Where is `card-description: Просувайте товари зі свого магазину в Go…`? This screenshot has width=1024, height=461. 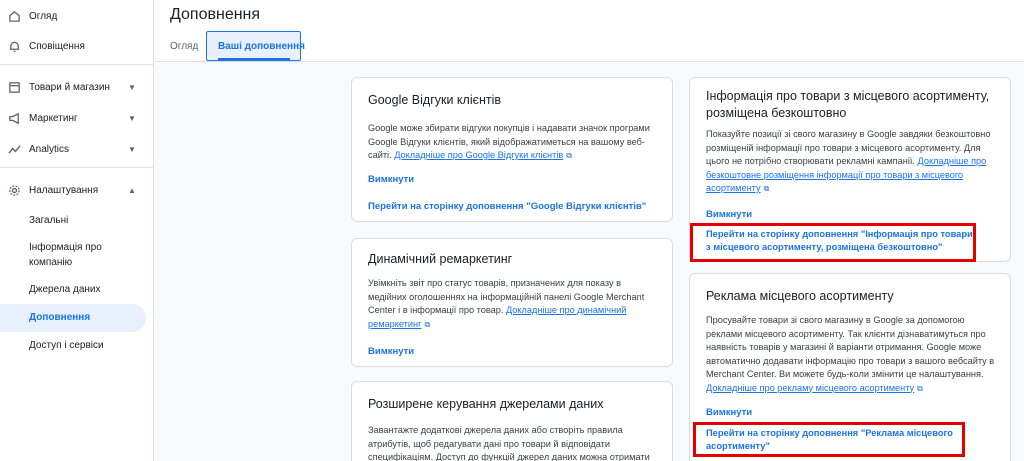
card-description: Просувайте товари зі свого магазину в Go… is located at coordinates (854, 354).